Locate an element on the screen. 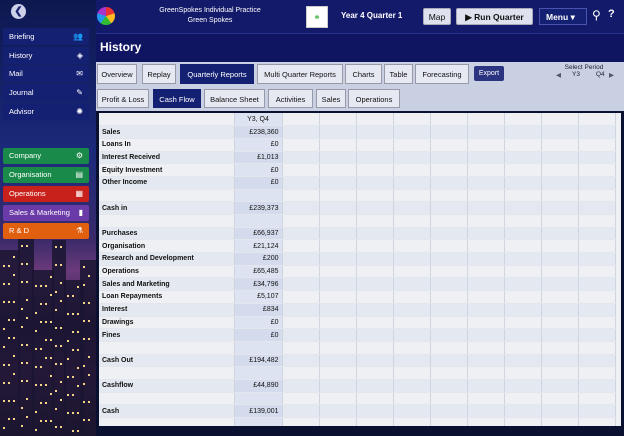 This screenshot has width=624, height=436. sidebar-item-operations: Operations ▦ is located at coordinates (46, 194).